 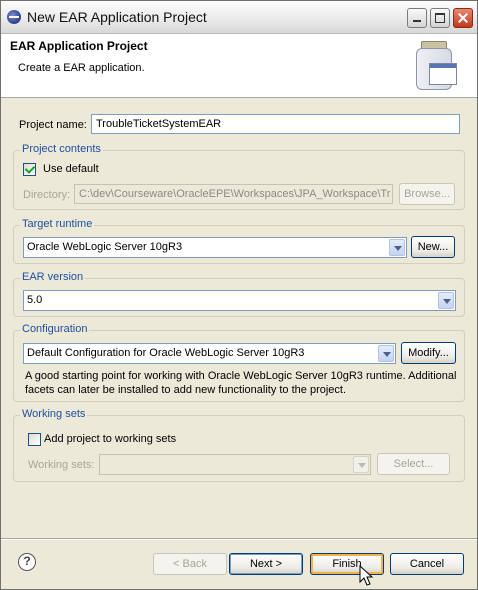 What do you see at coordinates (117, 17) in the screenshot?
I see `window-title: New EAR Application Project` at bounding box center [117, 17].